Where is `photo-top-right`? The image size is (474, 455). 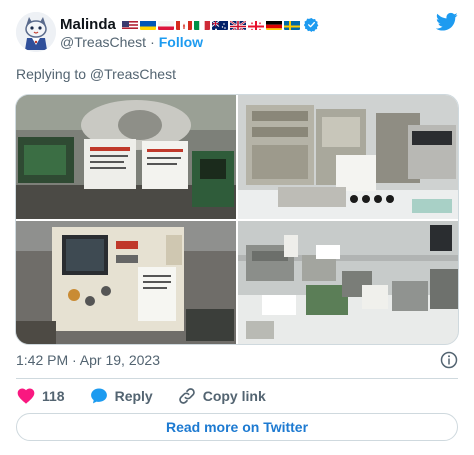
photo-top-right is located at coordinates (348, 157).